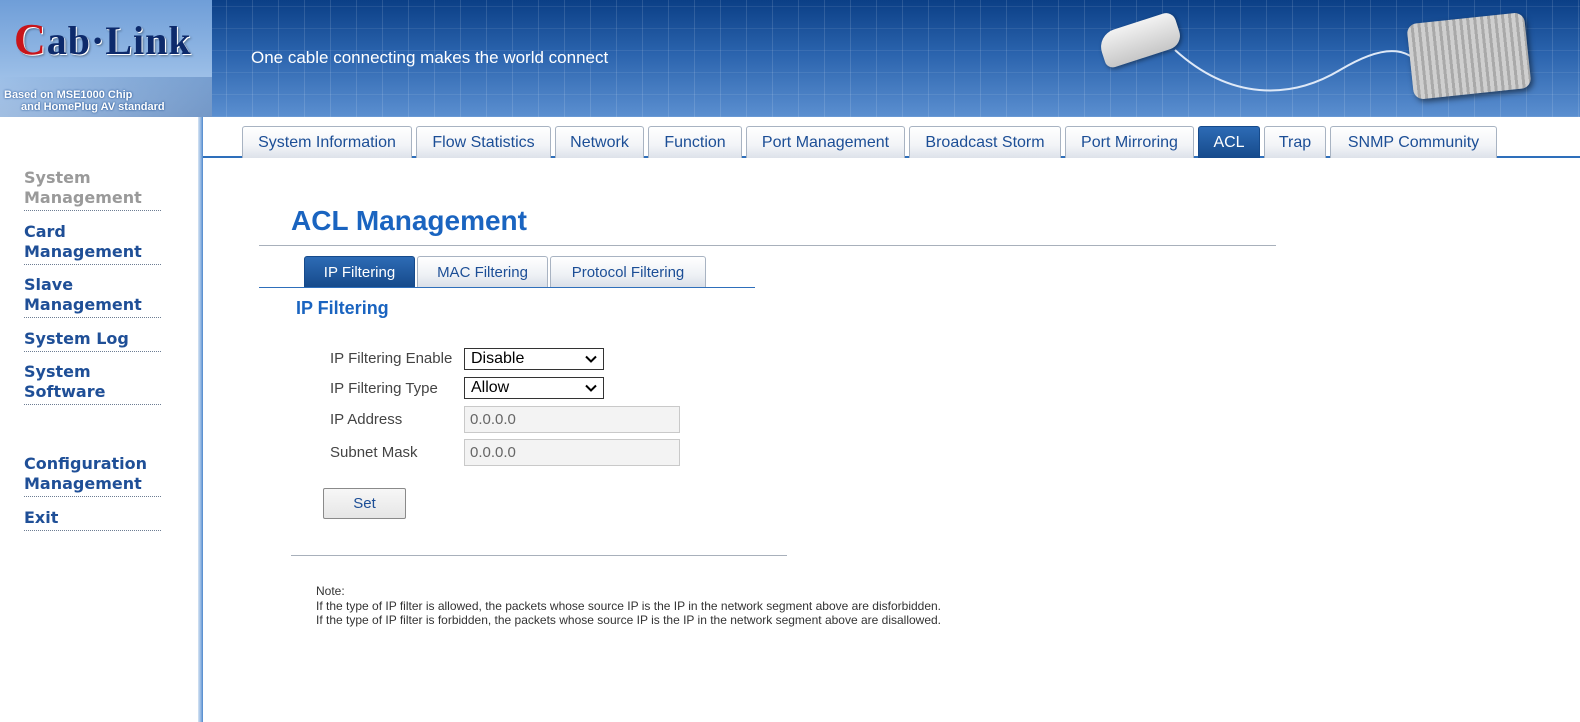  Describe the element at coordinates (391, 358) in the screenshot. I see `ip-filtering-enable-label: IP Filtering Enable` at that location.